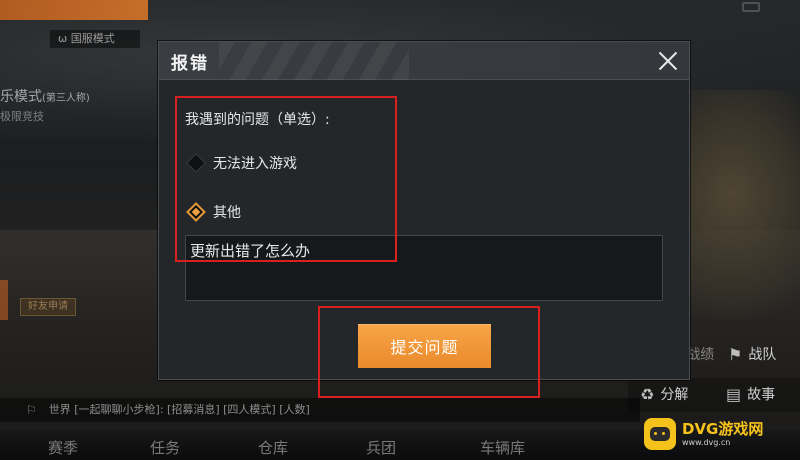  I want to click on recycle-icon: ♻, so click(647, 394).